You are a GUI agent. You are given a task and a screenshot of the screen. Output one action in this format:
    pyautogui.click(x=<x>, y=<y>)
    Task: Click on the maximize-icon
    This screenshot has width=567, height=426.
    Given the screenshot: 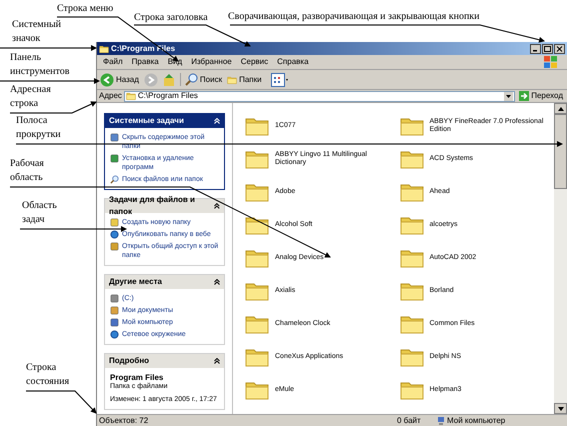 What is the action you would take?
    pyautogui.click(x=547, y=49)
    